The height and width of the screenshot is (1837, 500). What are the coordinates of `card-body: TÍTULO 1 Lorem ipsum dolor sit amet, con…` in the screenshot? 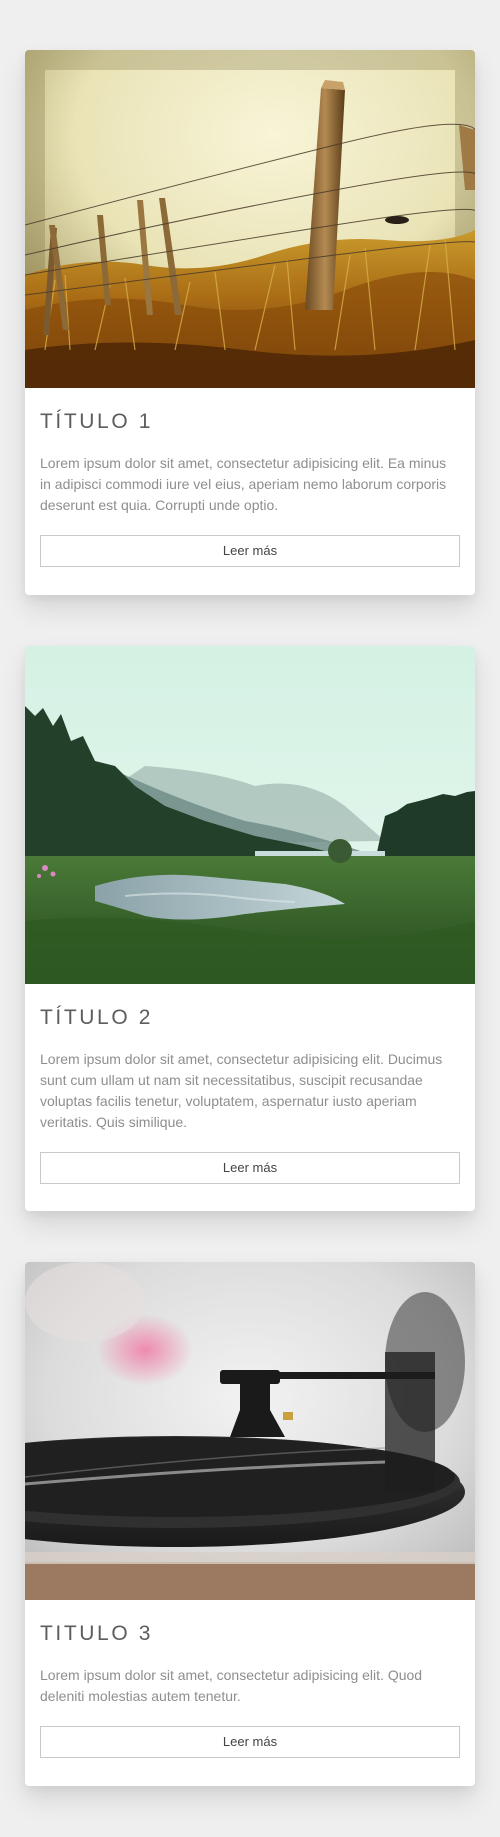 It's located at (250, 477).